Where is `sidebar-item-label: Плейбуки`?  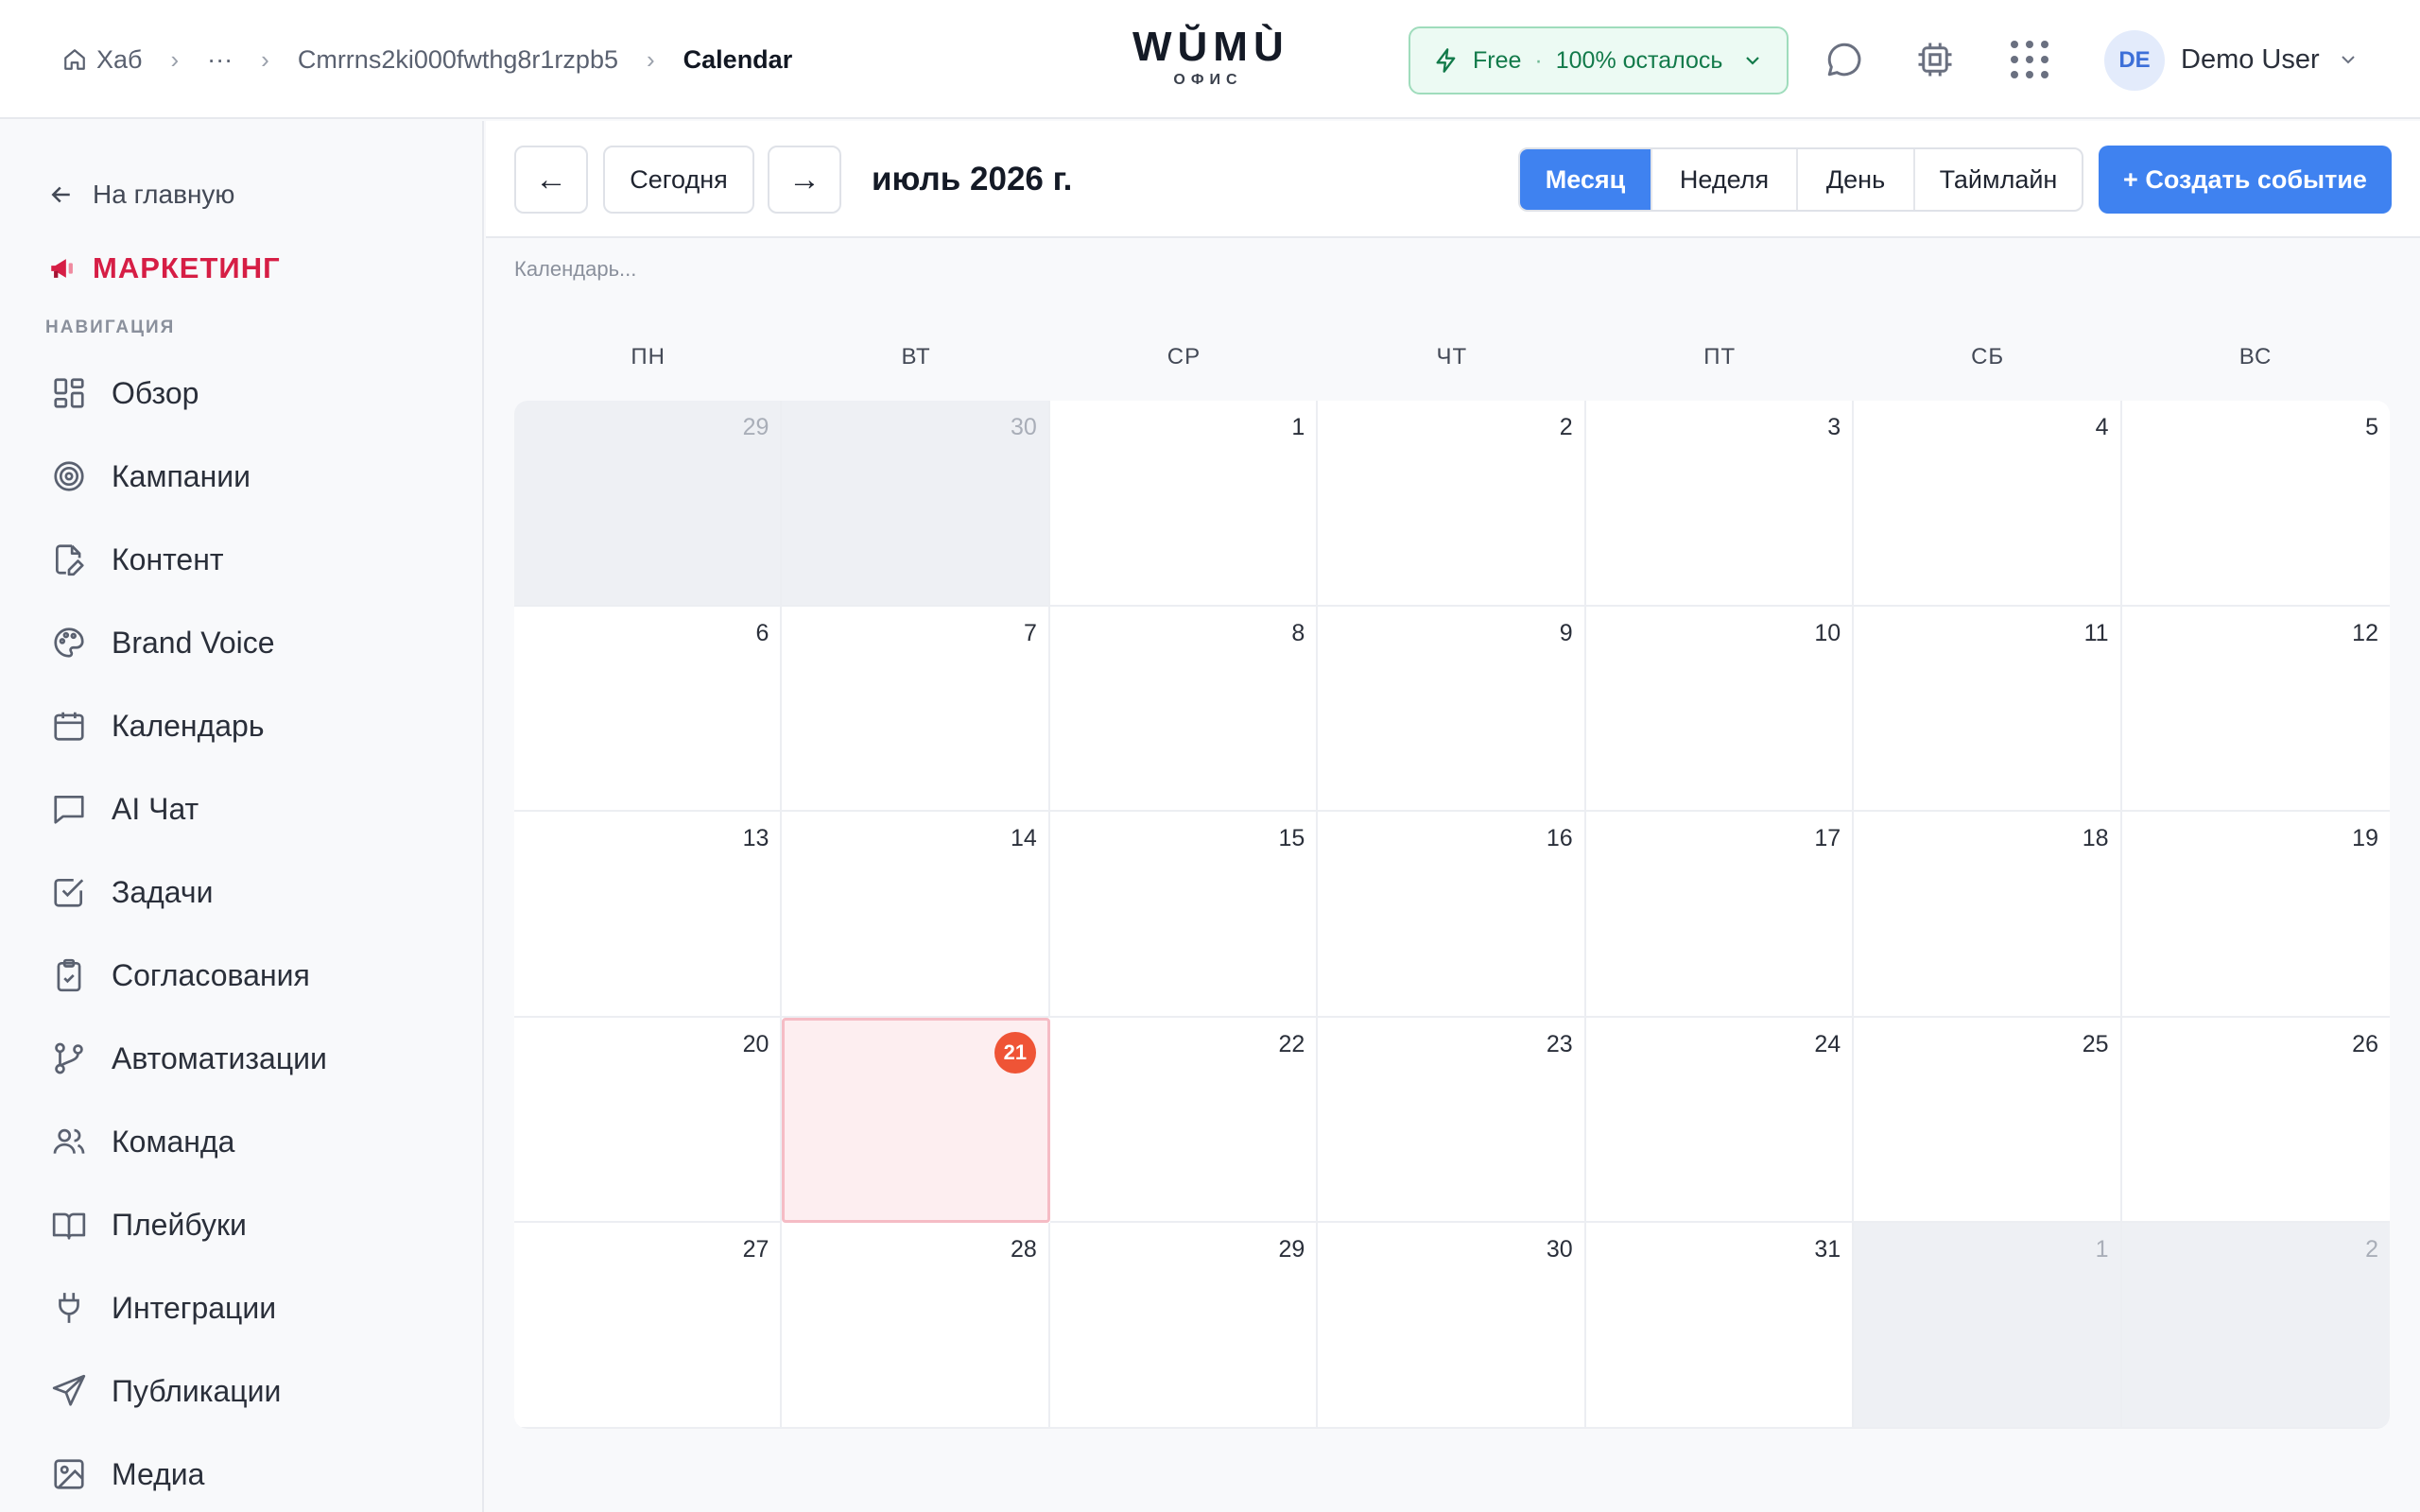
sidebar-item-label: Плейбуки is located at coordinates (179, 1224).